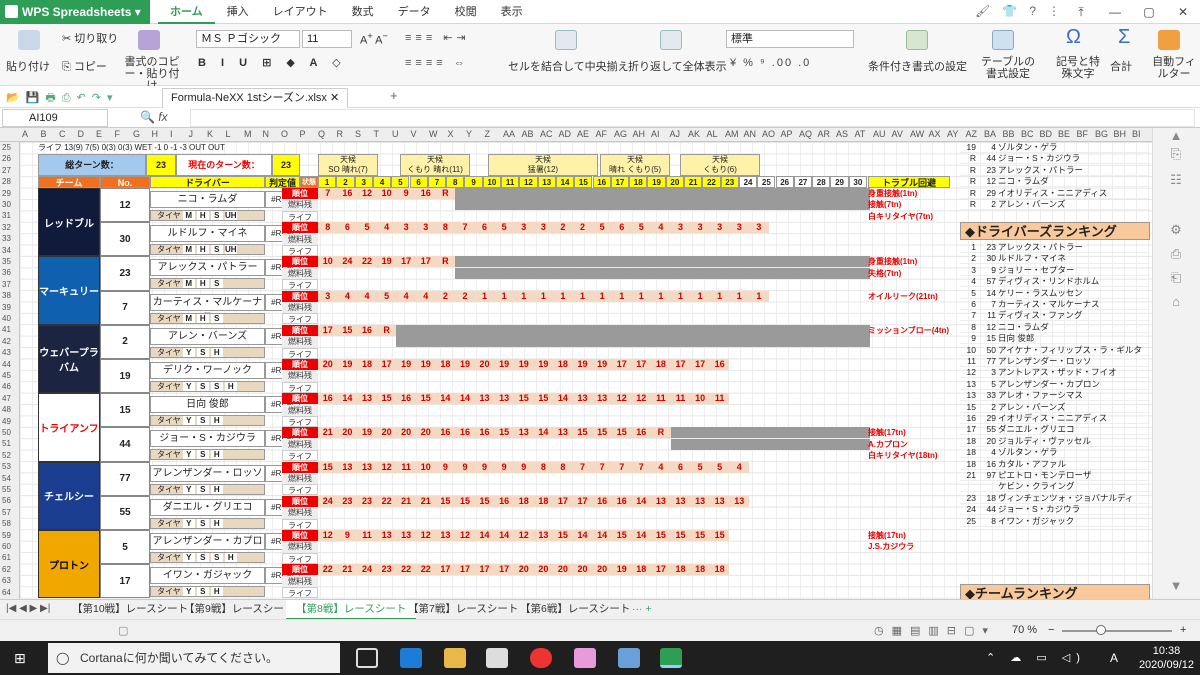 This screenshot has width=1200, height=675. I want to click on column-letter: C, so click(62, 134).